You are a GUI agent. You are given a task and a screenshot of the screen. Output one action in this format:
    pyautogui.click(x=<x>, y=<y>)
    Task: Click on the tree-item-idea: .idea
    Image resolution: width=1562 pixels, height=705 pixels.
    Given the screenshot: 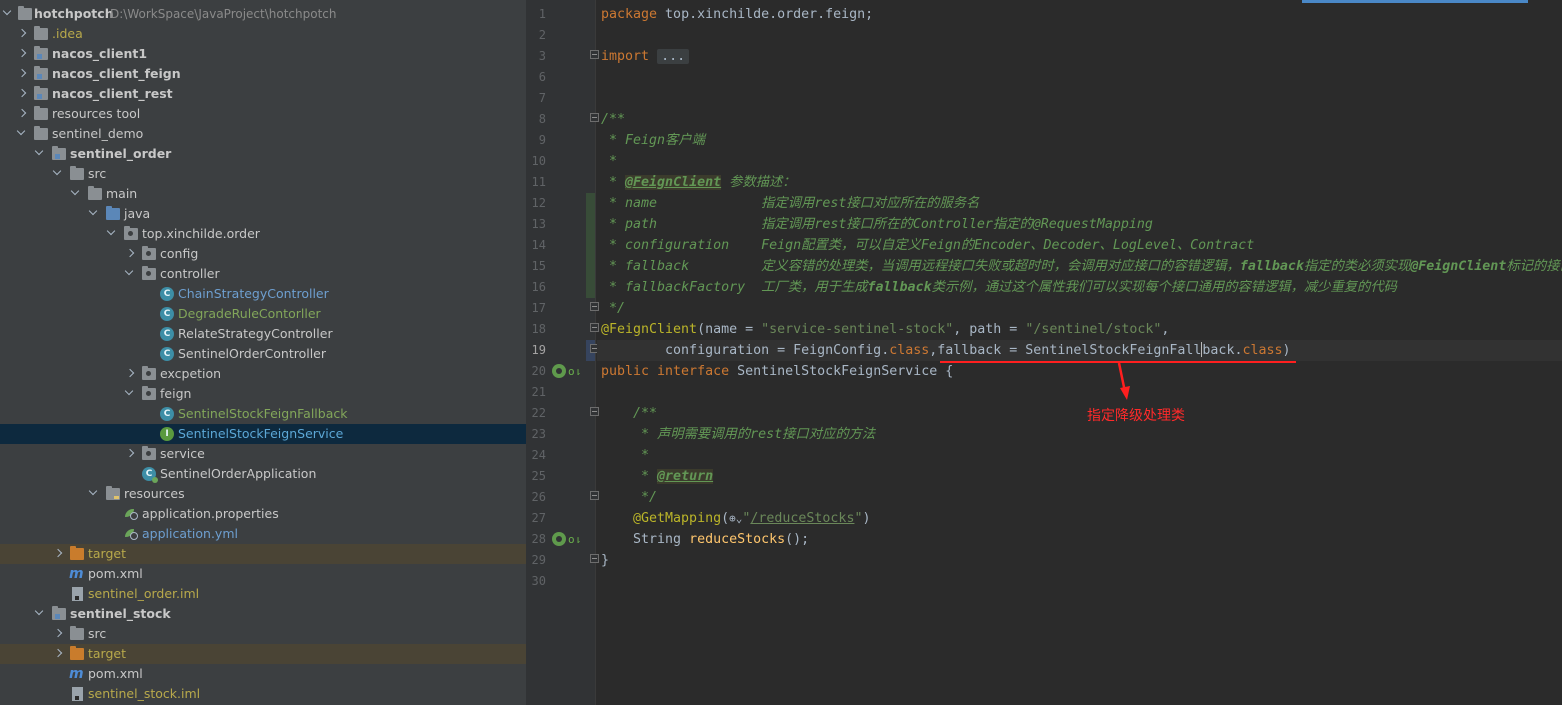 What is the action you would take?
    pyautogui.click(x=263, y=34)
    